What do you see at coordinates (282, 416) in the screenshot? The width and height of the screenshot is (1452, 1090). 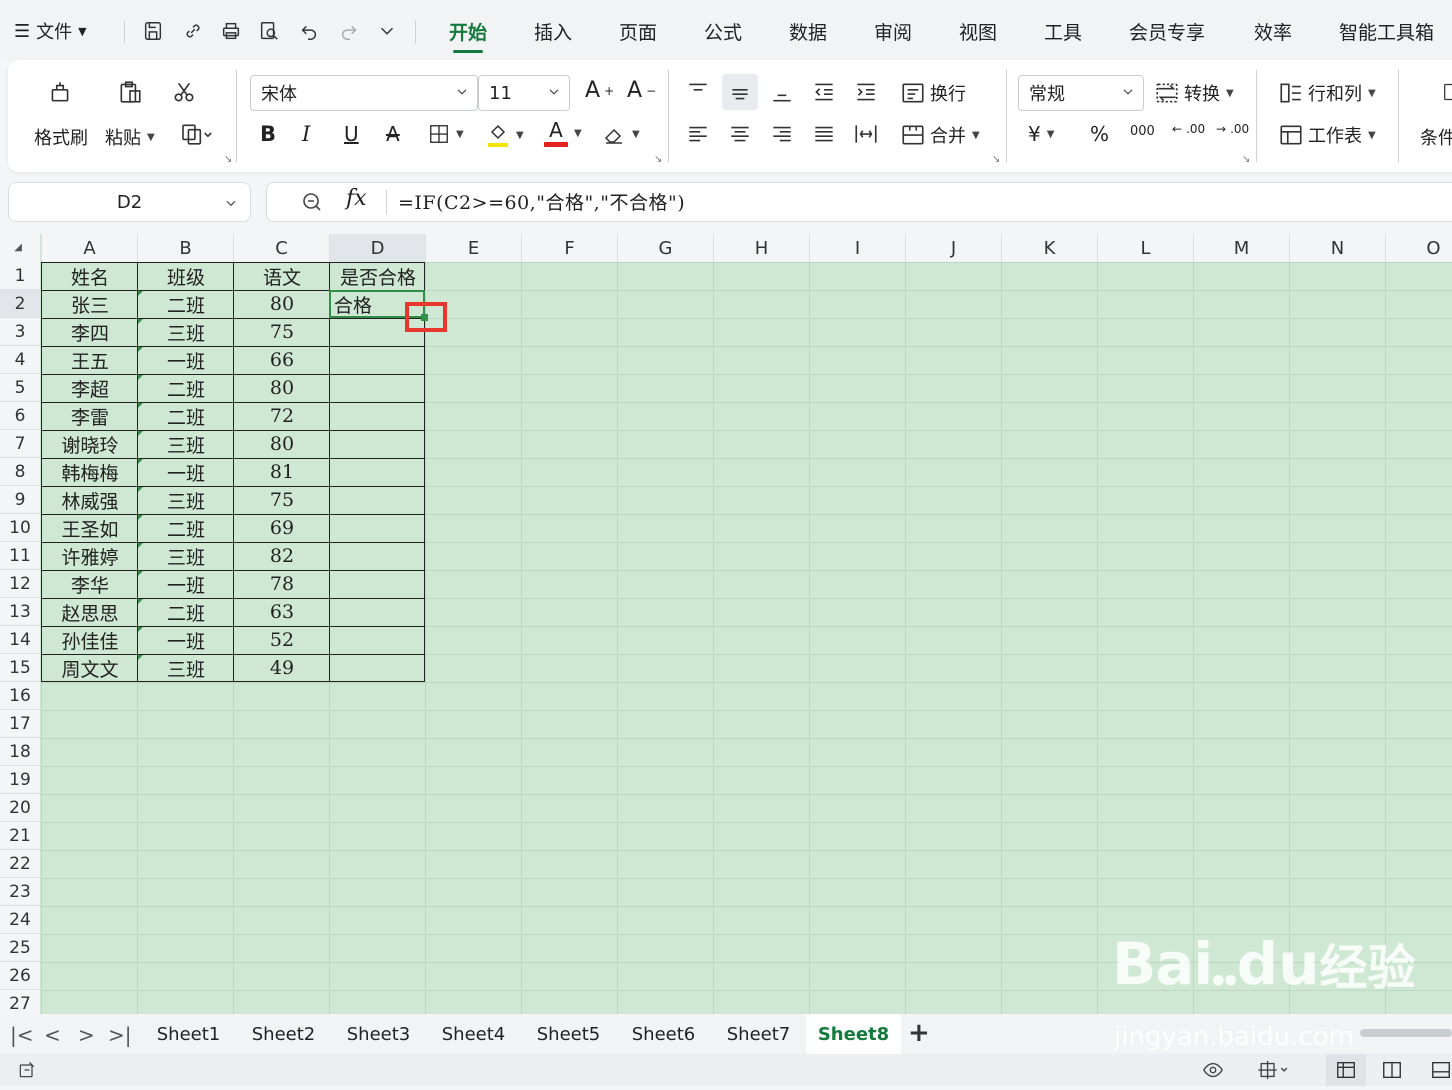 I see `cell: 72` at bounding box center [282, 416].